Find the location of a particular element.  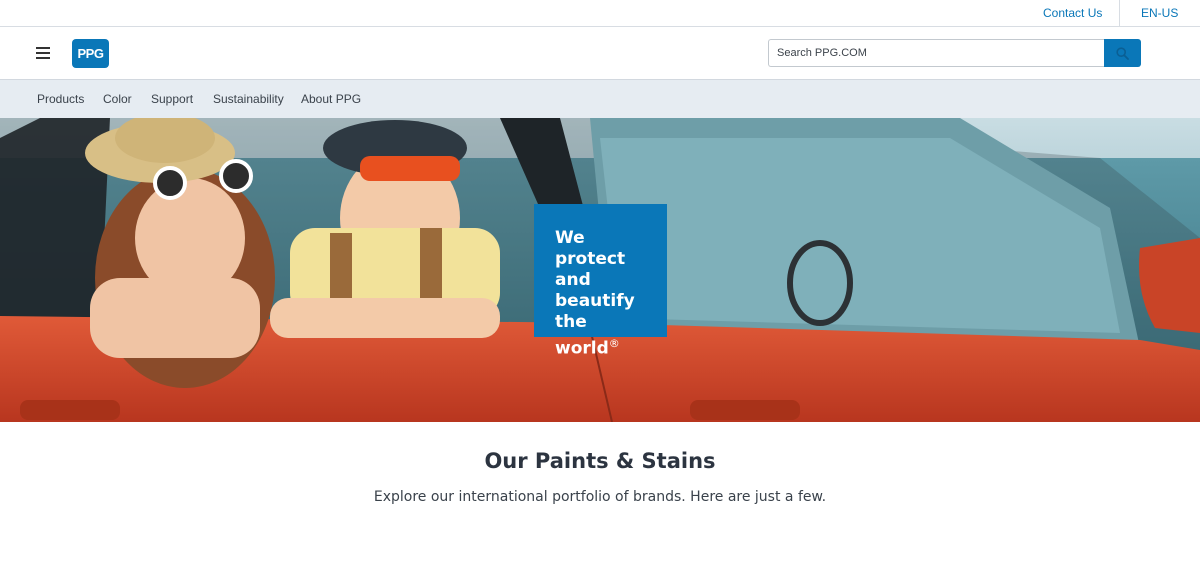

nav-item-support: Support is located at coordinates (172, 99).